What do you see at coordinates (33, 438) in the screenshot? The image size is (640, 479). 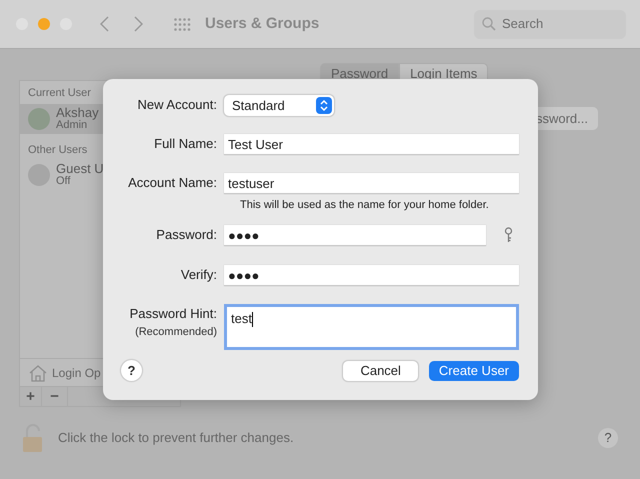 I see `padlock-icon` at bounding box center [33, 438].